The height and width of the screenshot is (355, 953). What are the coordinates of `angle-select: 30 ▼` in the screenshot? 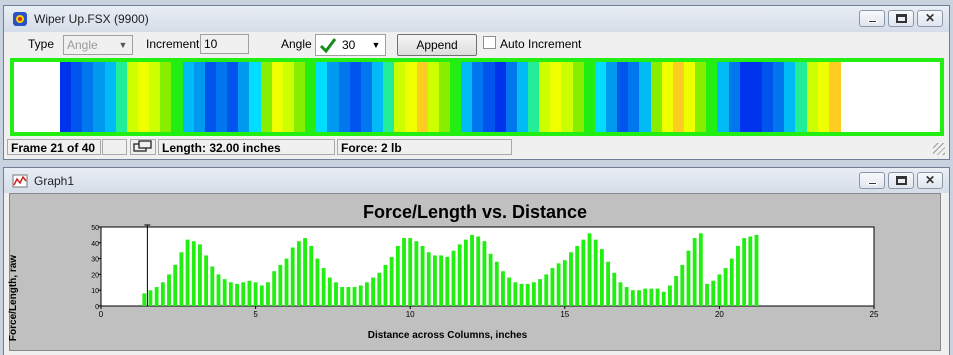 It's located at (350, 45).